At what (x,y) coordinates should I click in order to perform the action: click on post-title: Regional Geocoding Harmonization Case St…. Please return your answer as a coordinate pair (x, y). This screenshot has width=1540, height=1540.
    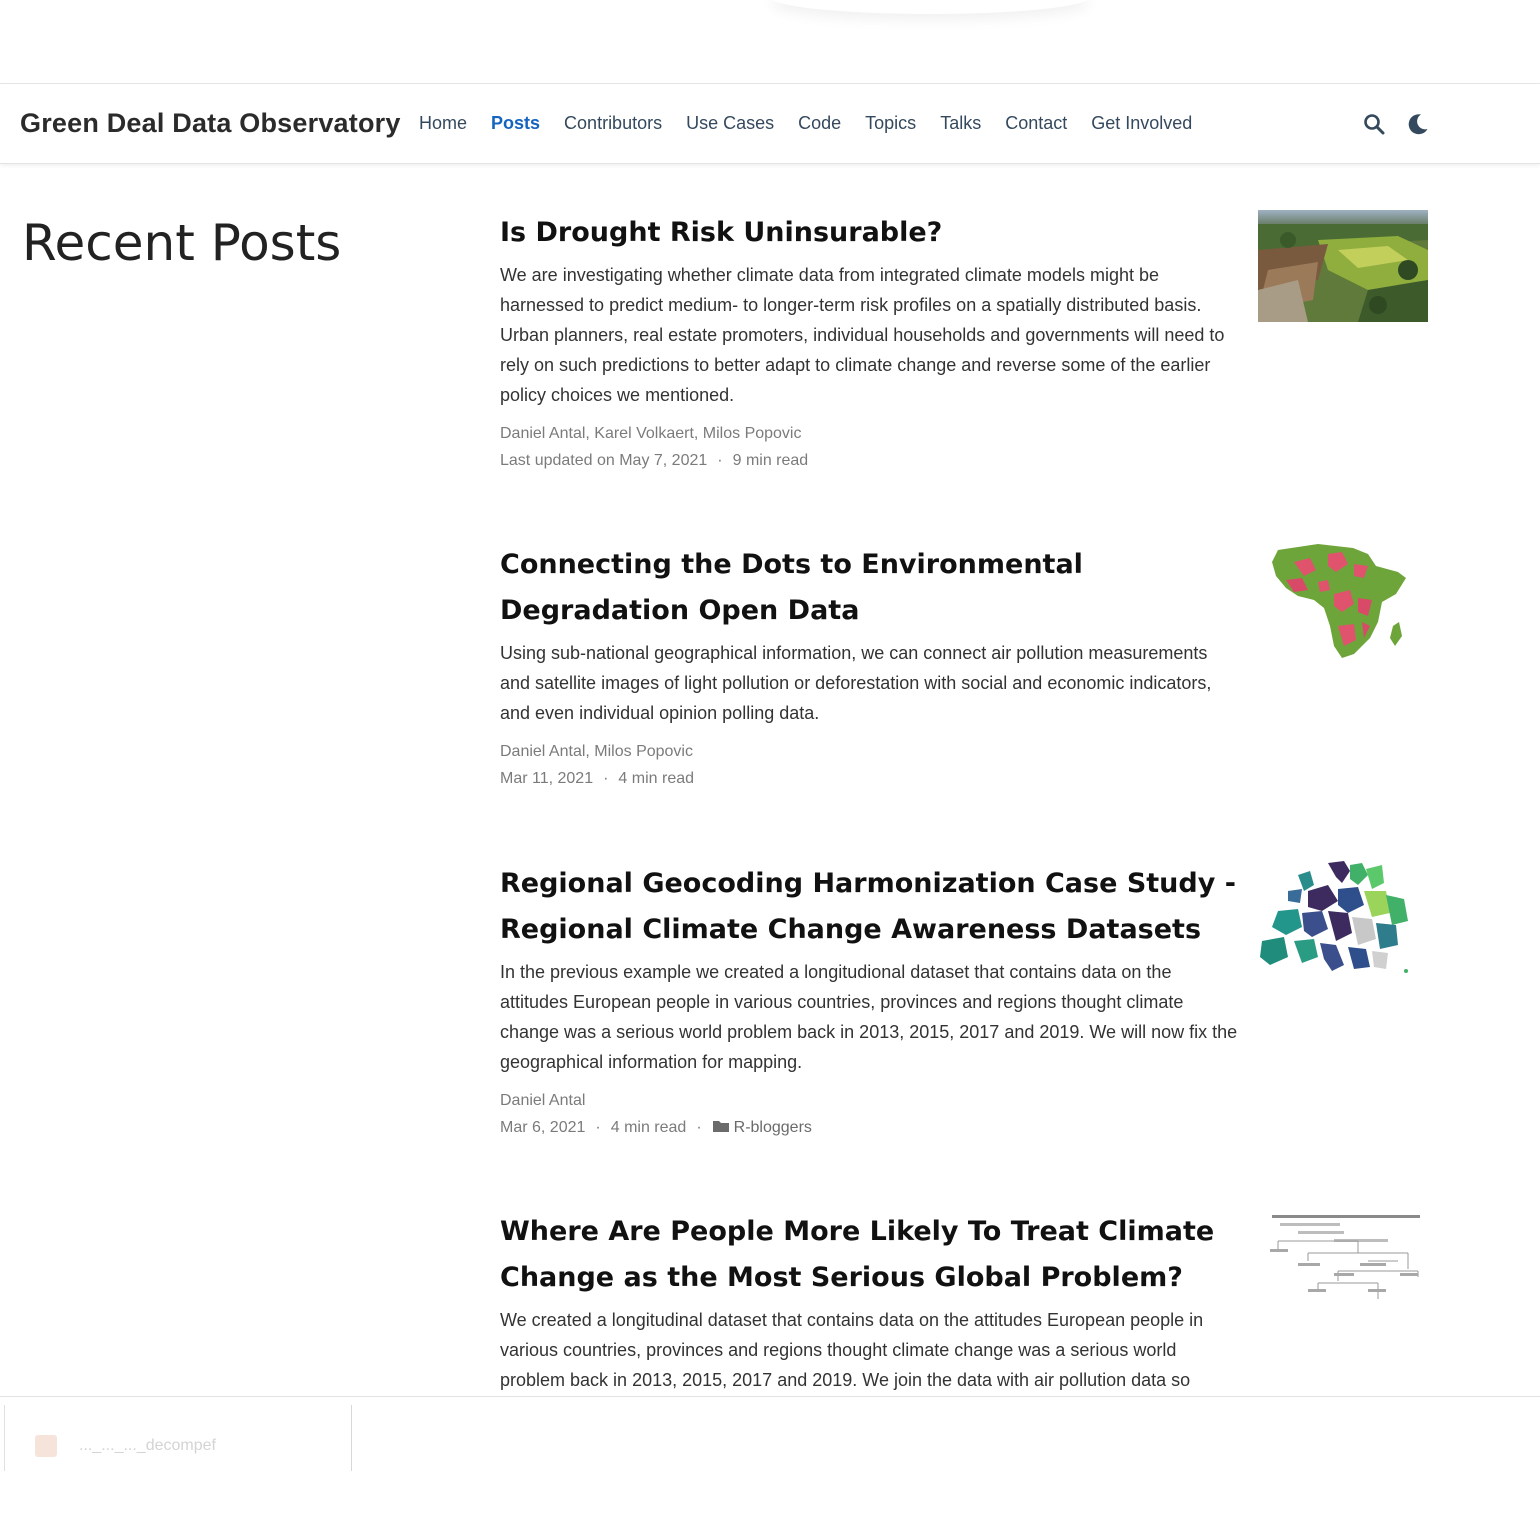
    Looking at the image, I should click on (870, 907).